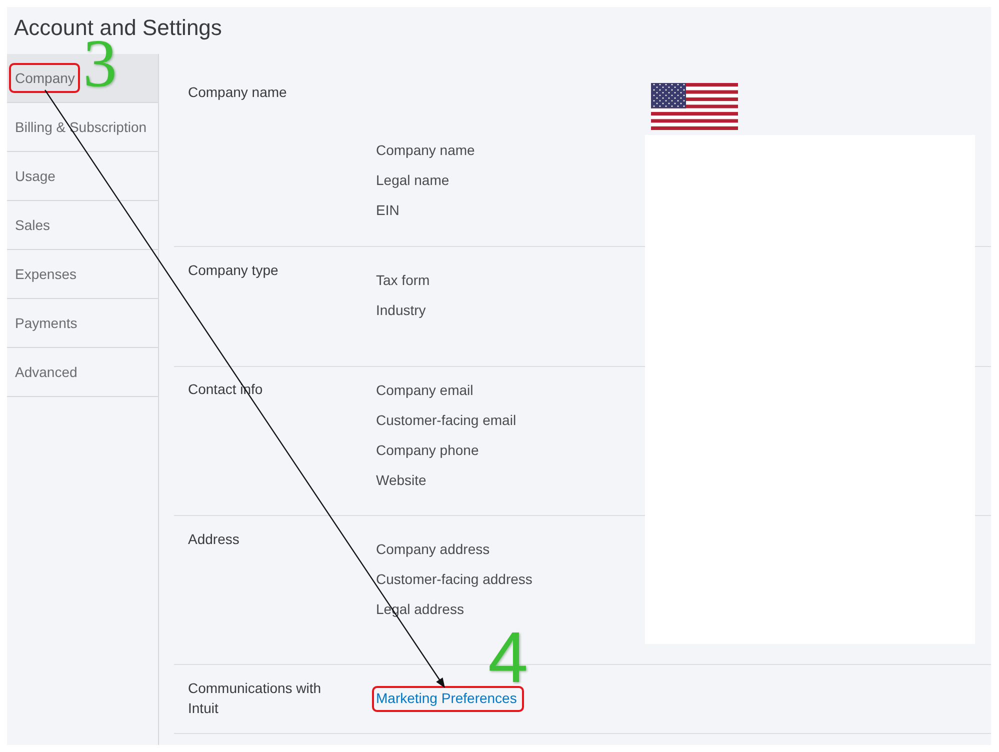 The width and height of the screenshot is (999, 752). What do you see at coordinates (694, 106) in the screenshot?
I see `flag-icon` at bounding box center [694, 106].